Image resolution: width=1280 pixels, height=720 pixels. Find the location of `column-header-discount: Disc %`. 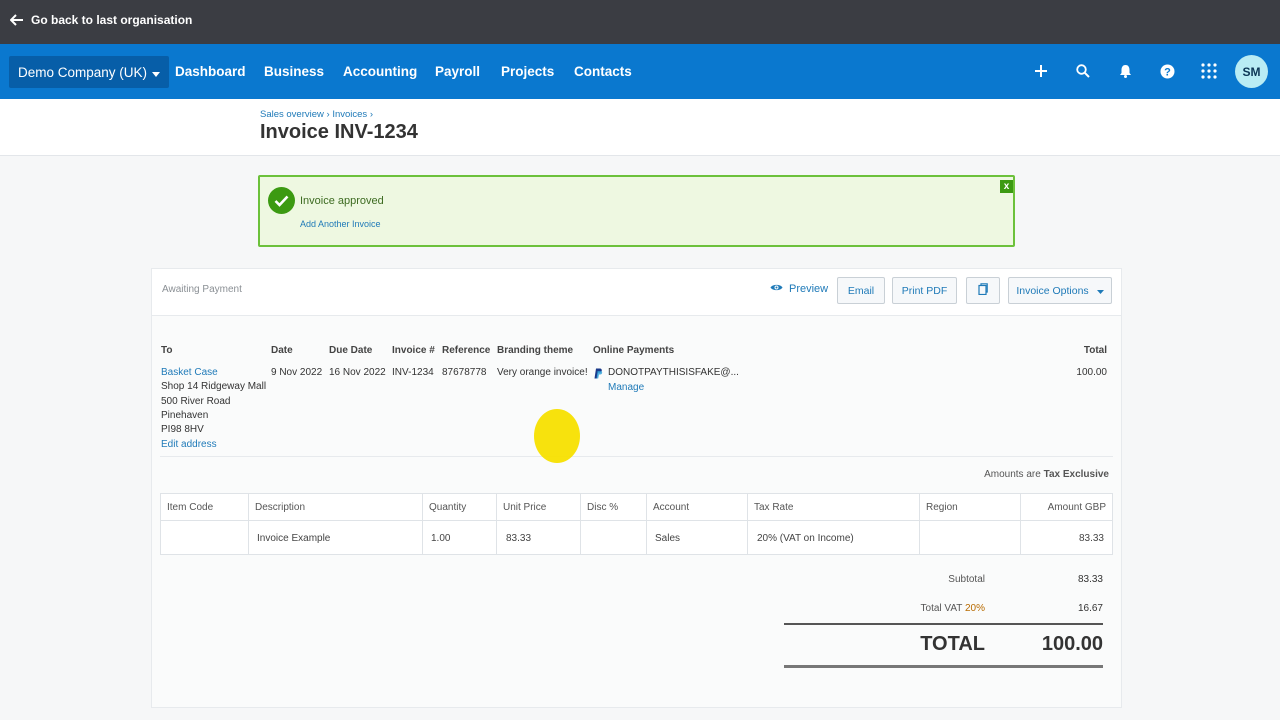

column-header-discount: Disc % is located at coordinates (603, 507).